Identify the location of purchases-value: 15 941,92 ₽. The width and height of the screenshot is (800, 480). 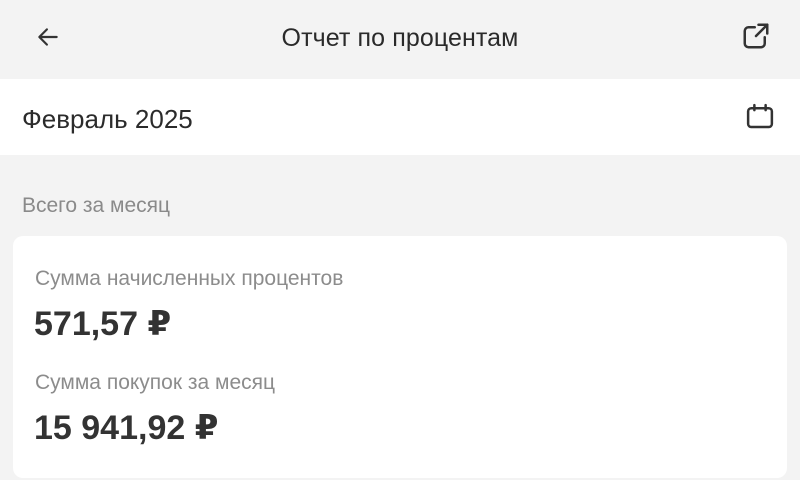
(126, 428).